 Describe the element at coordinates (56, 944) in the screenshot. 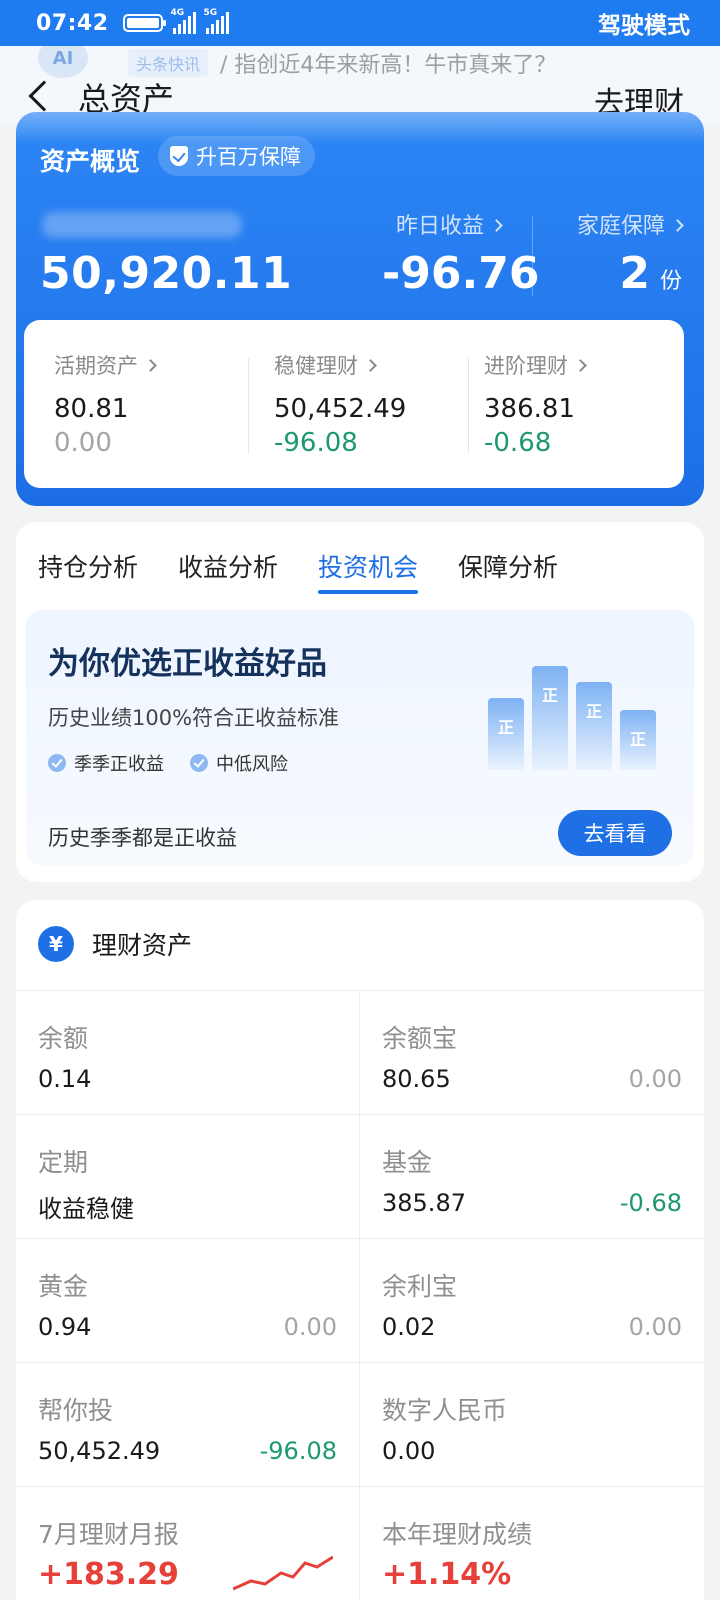

I see `yen-icon: ¥` at that location.